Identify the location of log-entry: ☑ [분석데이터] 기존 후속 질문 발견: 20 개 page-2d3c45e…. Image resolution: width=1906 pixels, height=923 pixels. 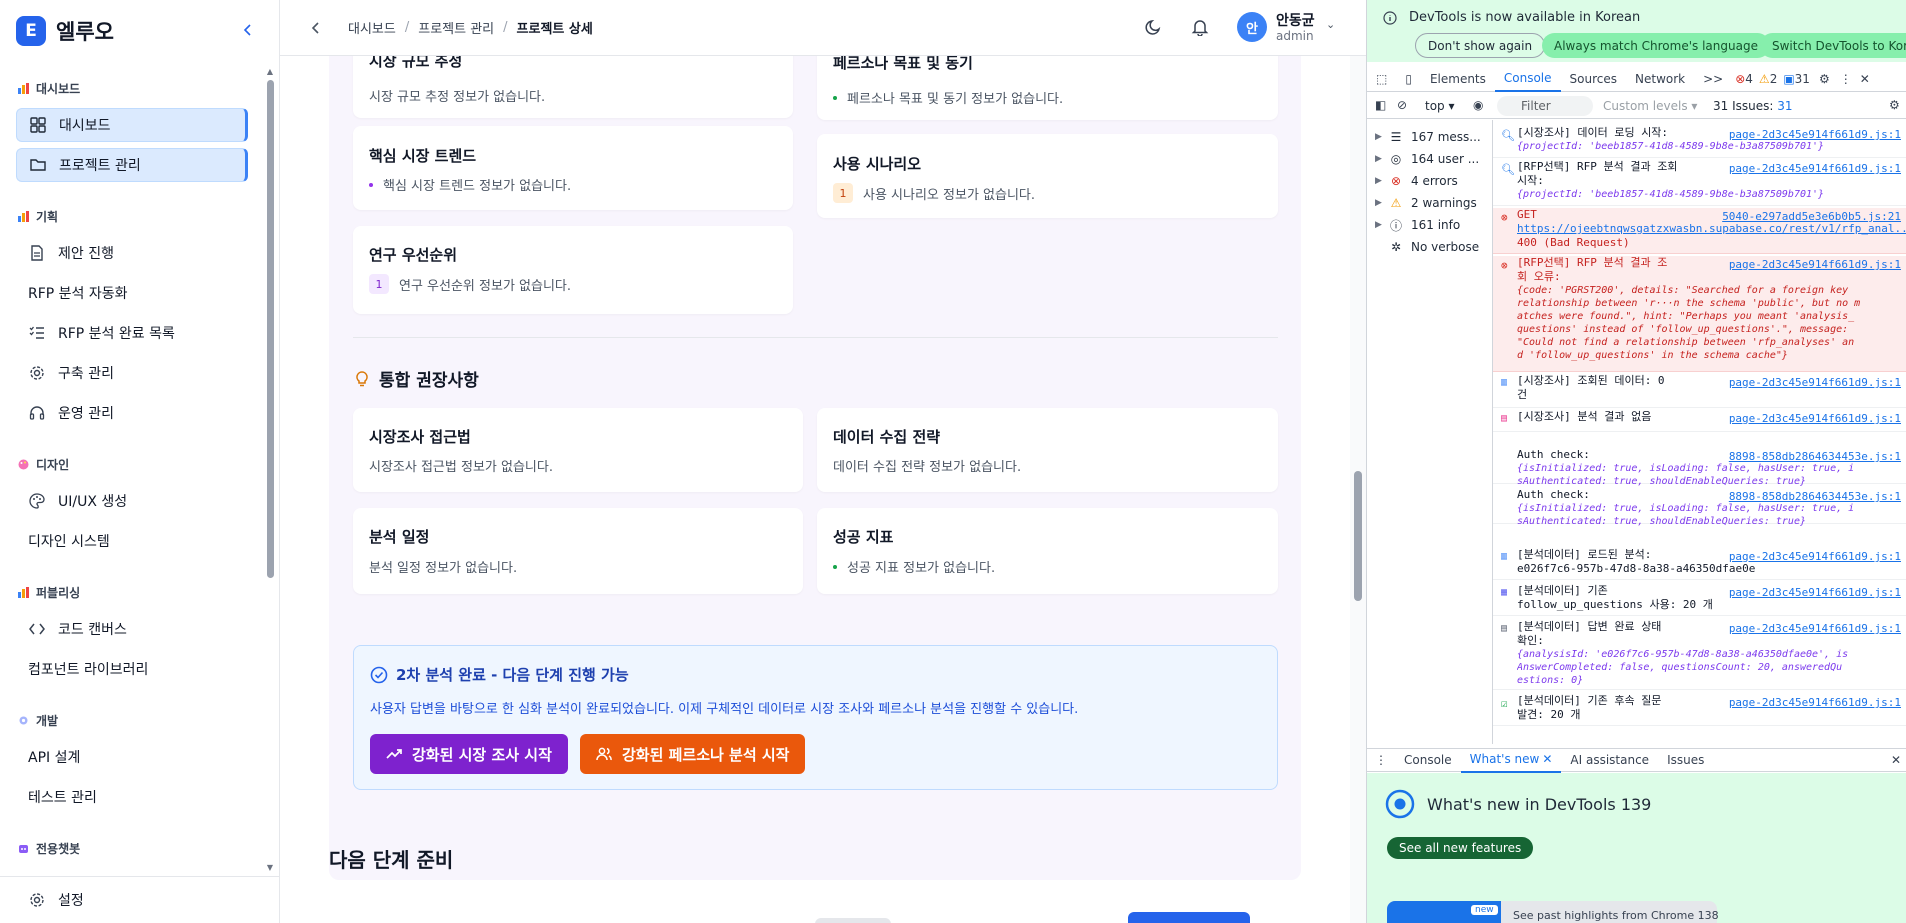
(1699, 710).